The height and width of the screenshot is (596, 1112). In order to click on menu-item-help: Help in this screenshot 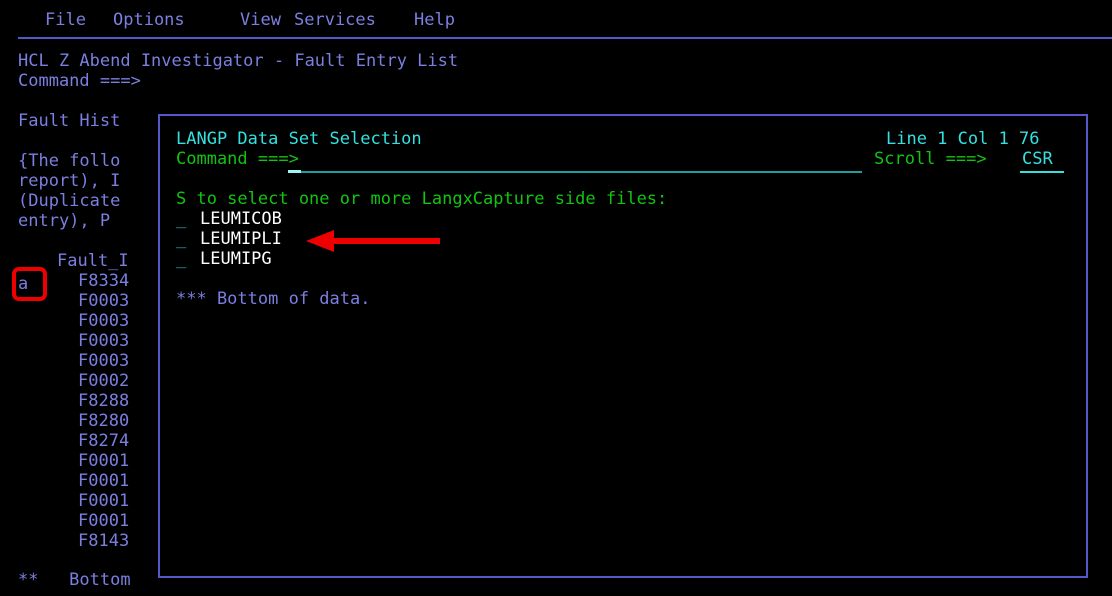, I will do `click(434, 20)`.